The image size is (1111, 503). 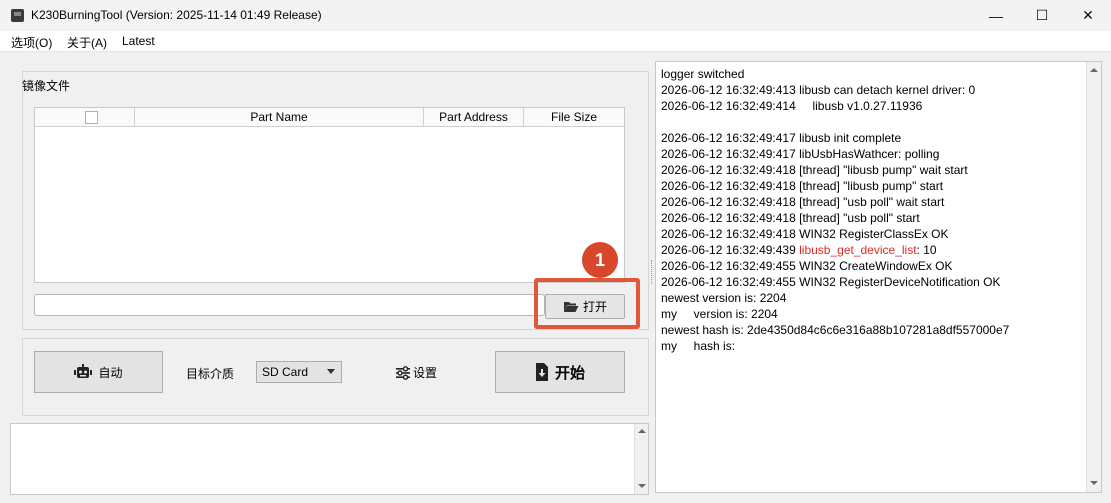 What do you see at coordinates (1093, 277) in the screenshot?
I see `log-scrollbar` at bounding box center [1093, 277].